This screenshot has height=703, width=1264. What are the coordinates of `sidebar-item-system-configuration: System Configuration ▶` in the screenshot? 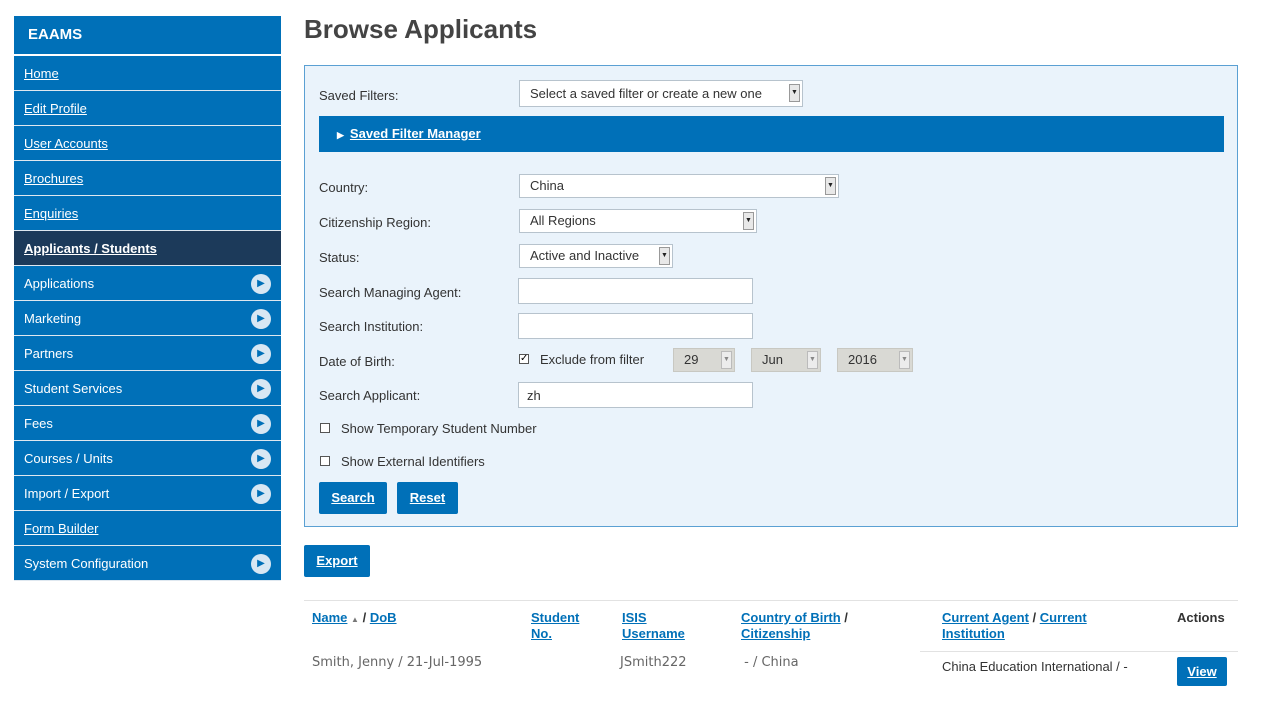 It's located at (147, 563).